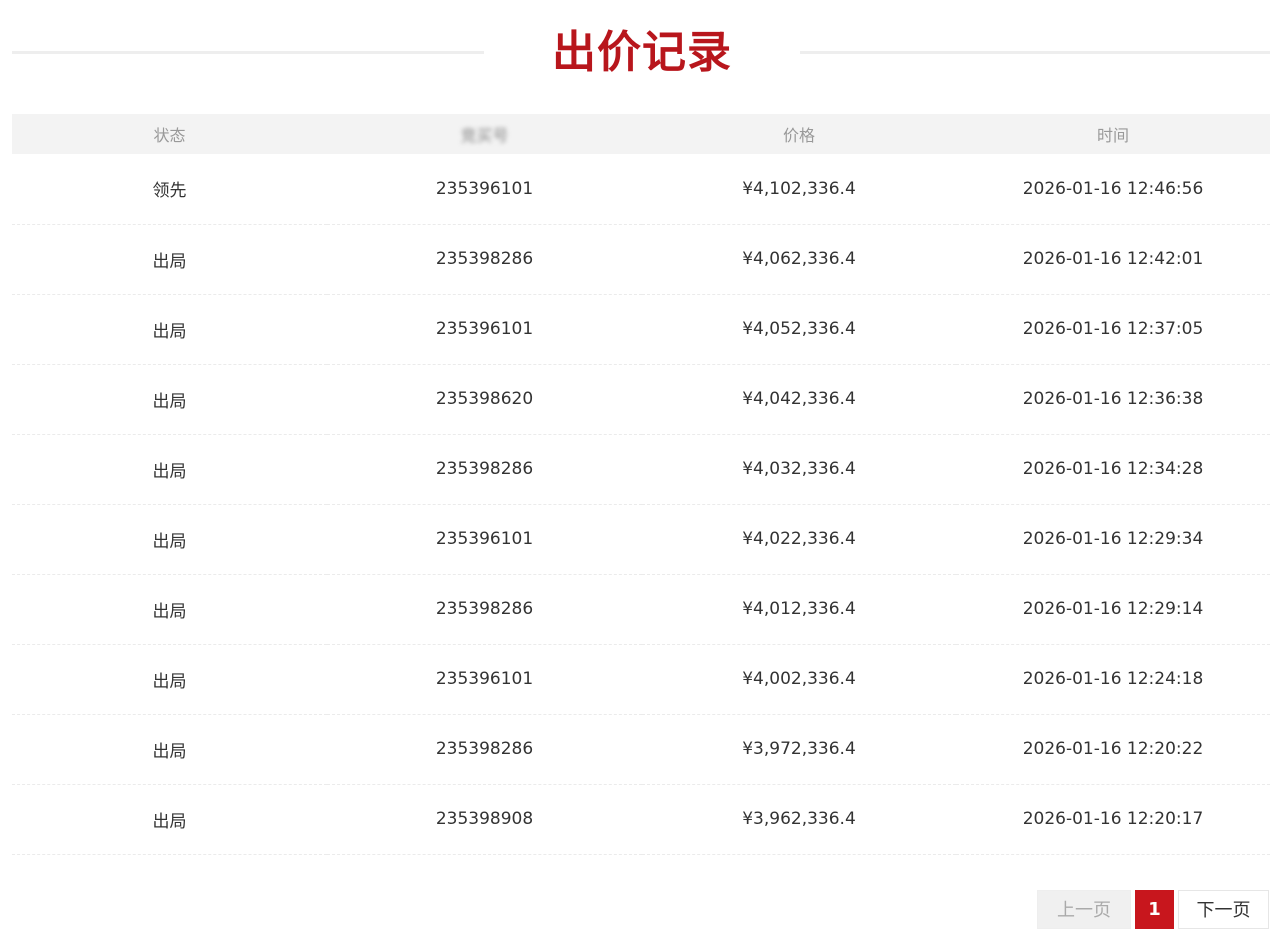 The image size is (1280, 950). What do you see at coordinates (1113, 679) in the screenshot?
I see `cell-time: 2026-01-16 12:24:18` at bounding box center [1113, 679].